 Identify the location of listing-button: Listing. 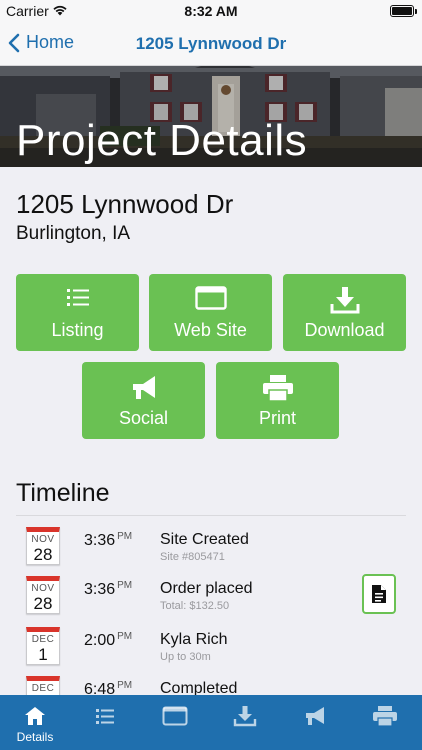
(77, 312).